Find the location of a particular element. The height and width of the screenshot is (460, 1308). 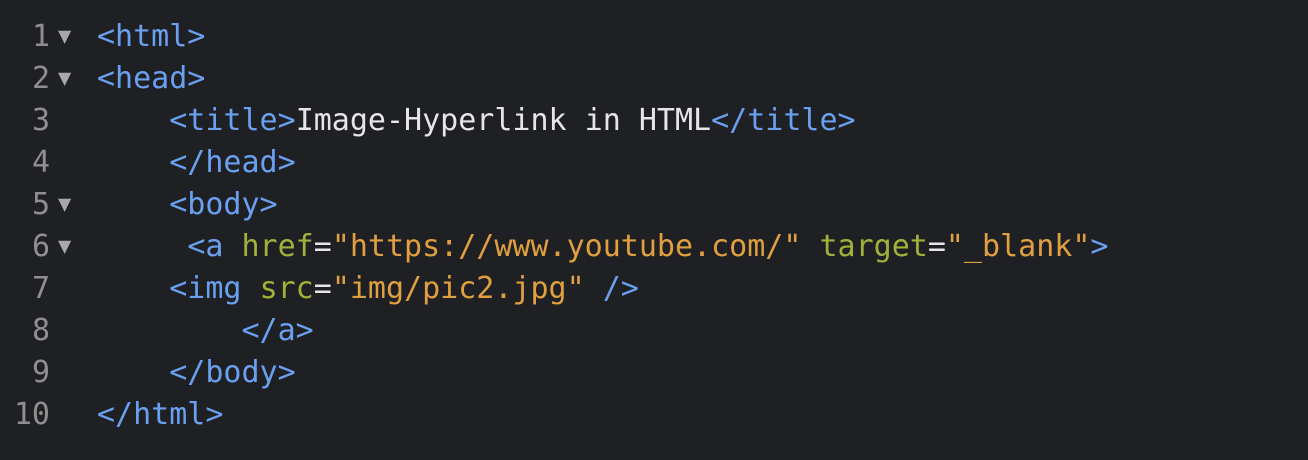

token-tag: /> is located at coordinates (620, 288).